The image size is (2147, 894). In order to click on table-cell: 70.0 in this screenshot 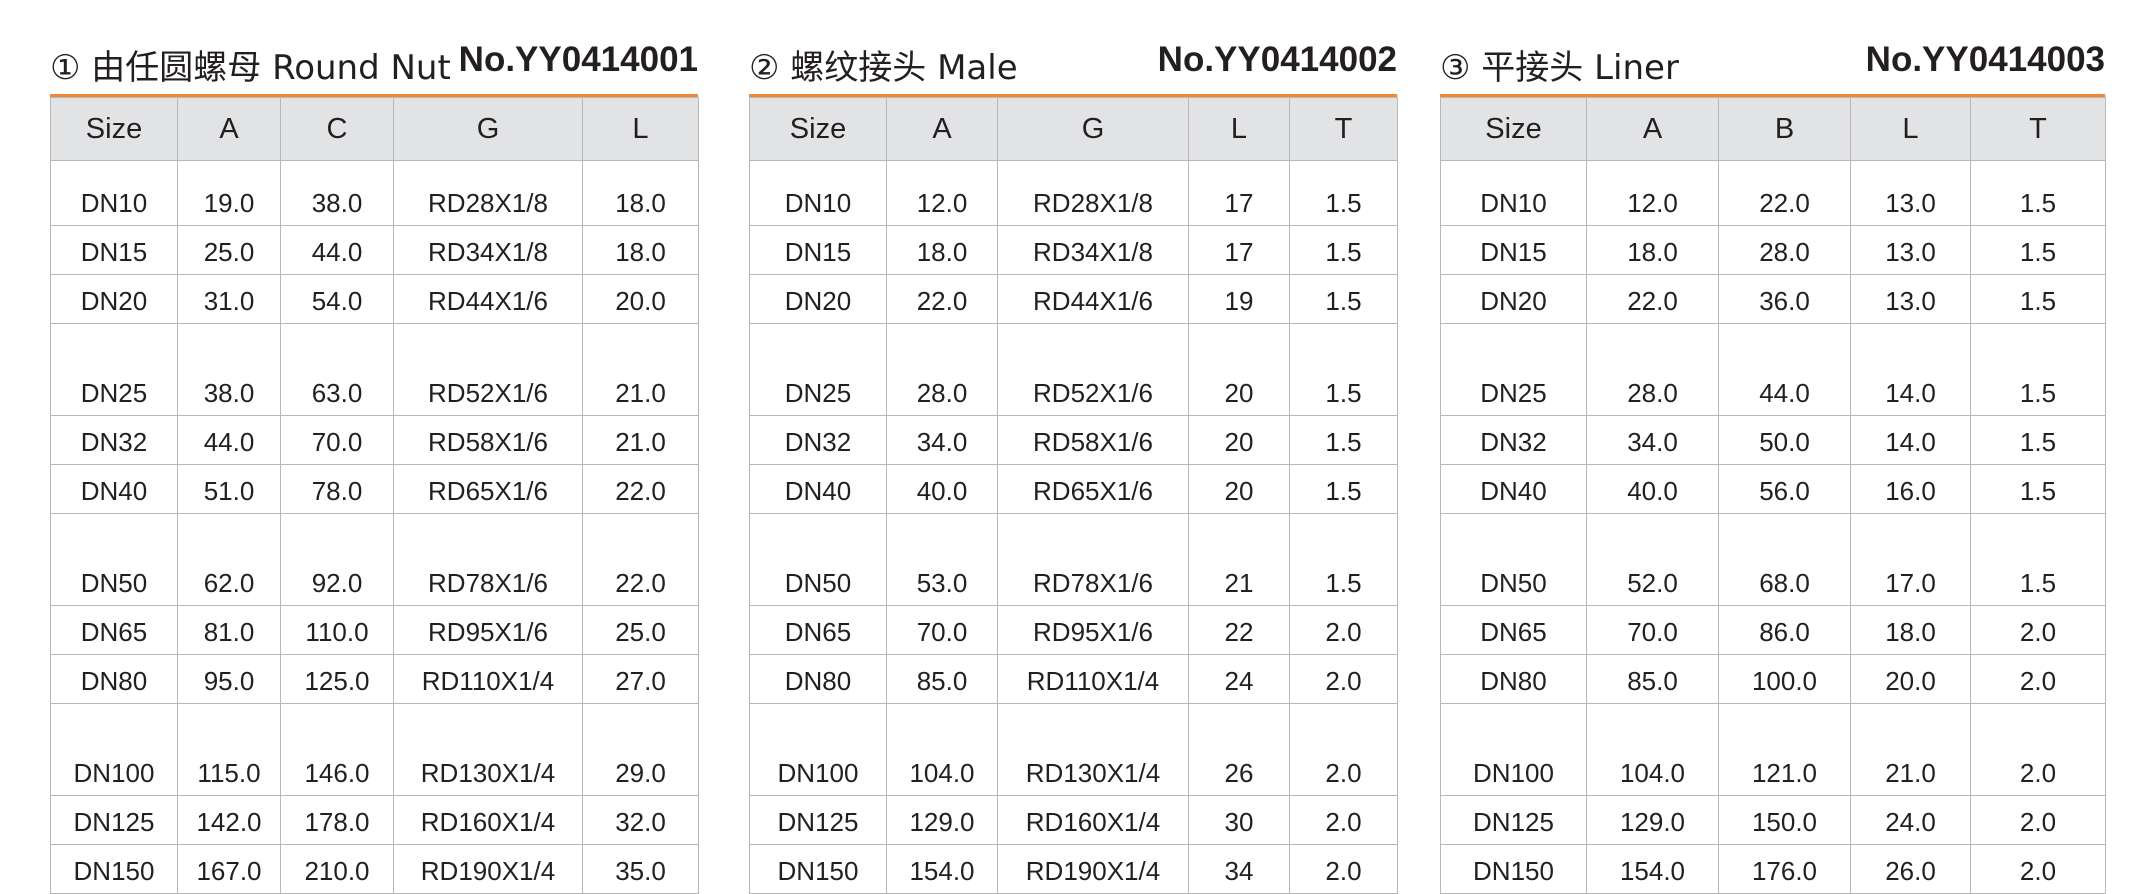, I will do `click(942, 630)`.